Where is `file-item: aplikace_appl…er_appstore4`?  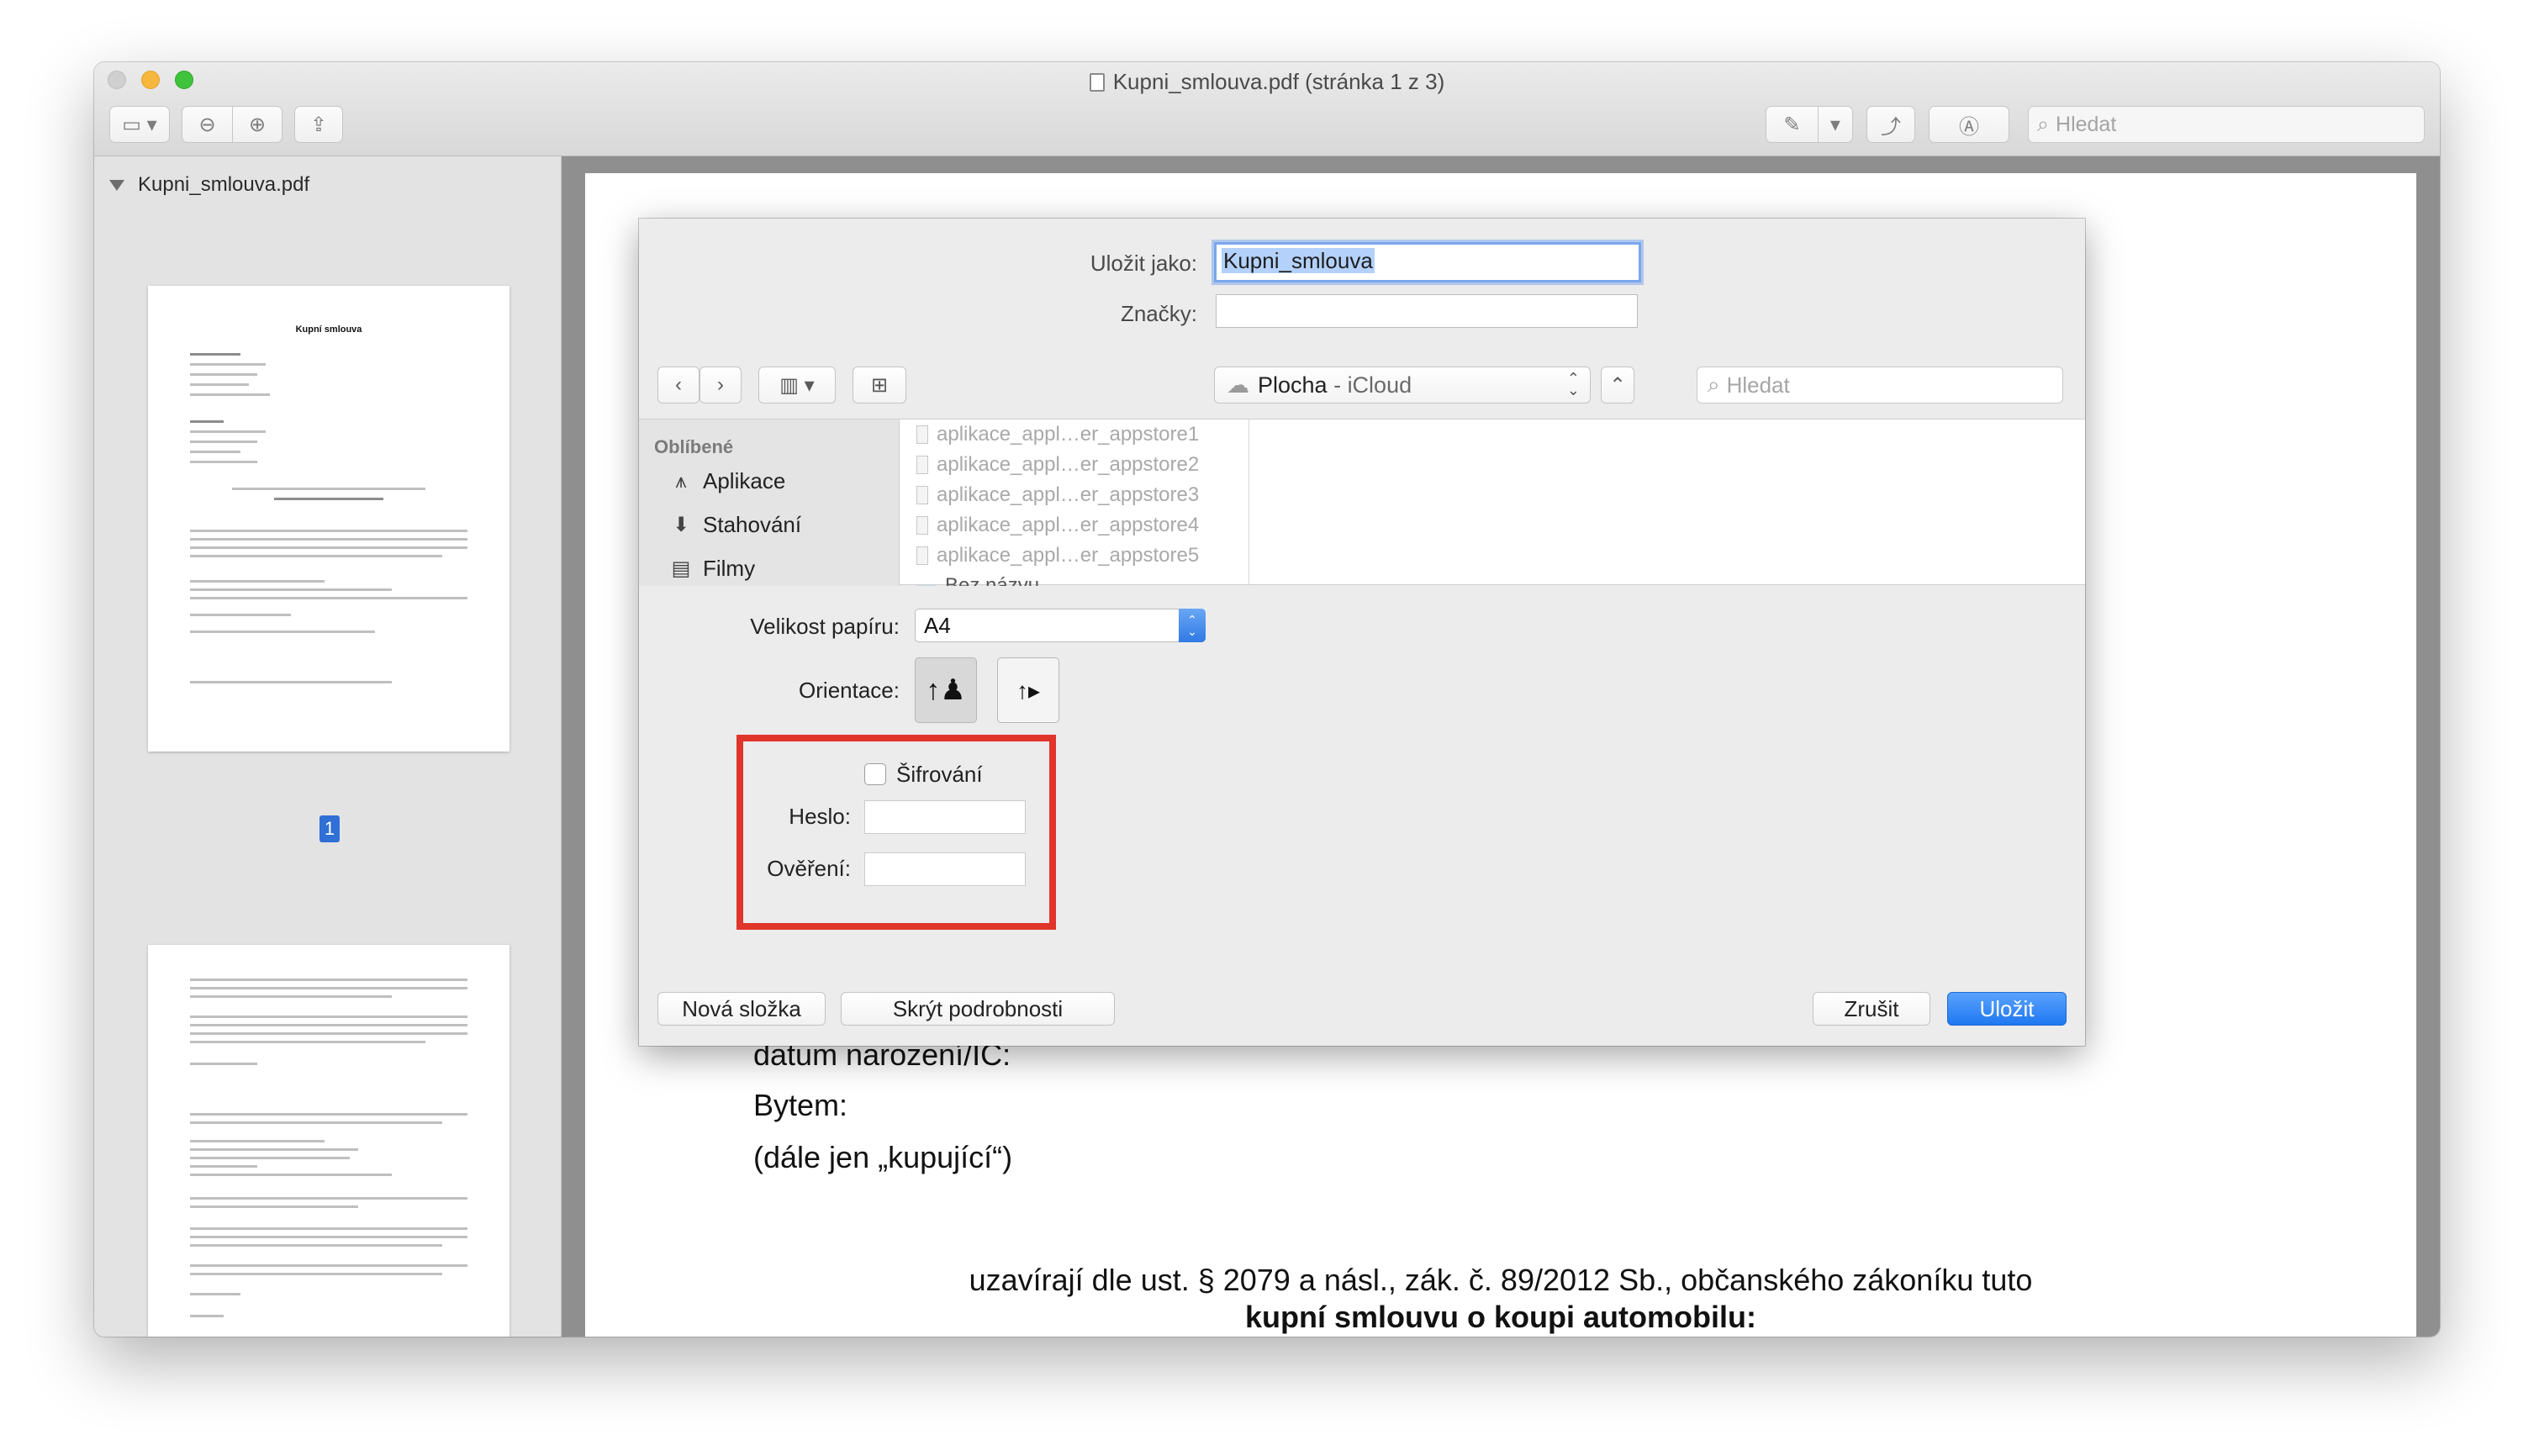 file-item: aplikace_appl…er_appstore4 is located at coordinates (1057, 525).